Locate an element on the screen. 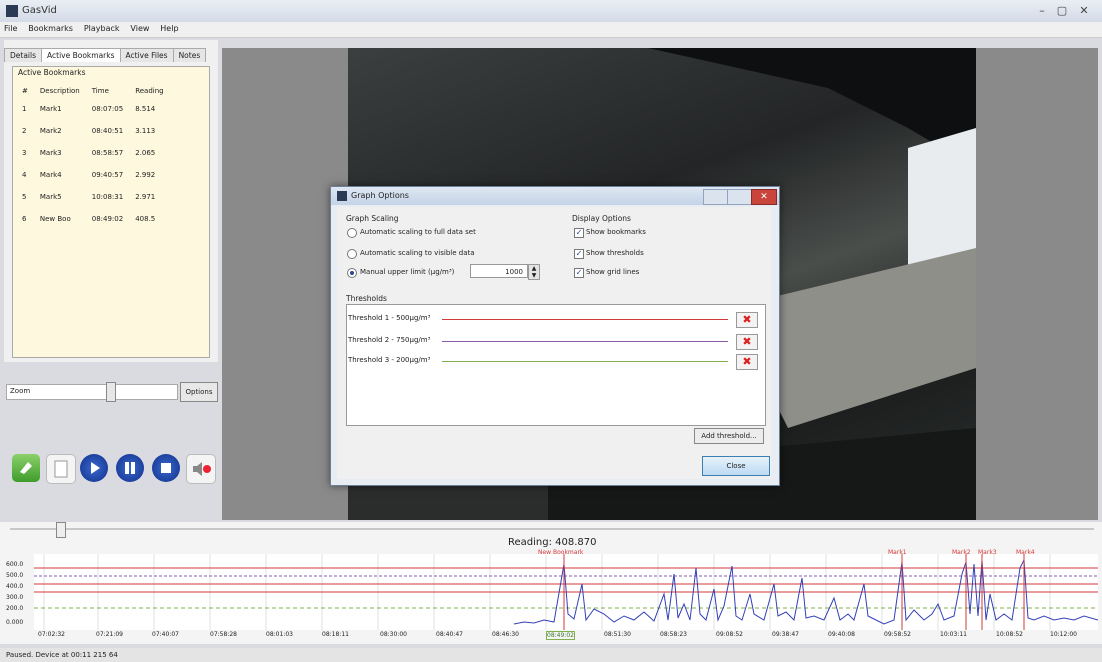  show-grid-checkbox: ✓ is located at coordinates (579, 273).